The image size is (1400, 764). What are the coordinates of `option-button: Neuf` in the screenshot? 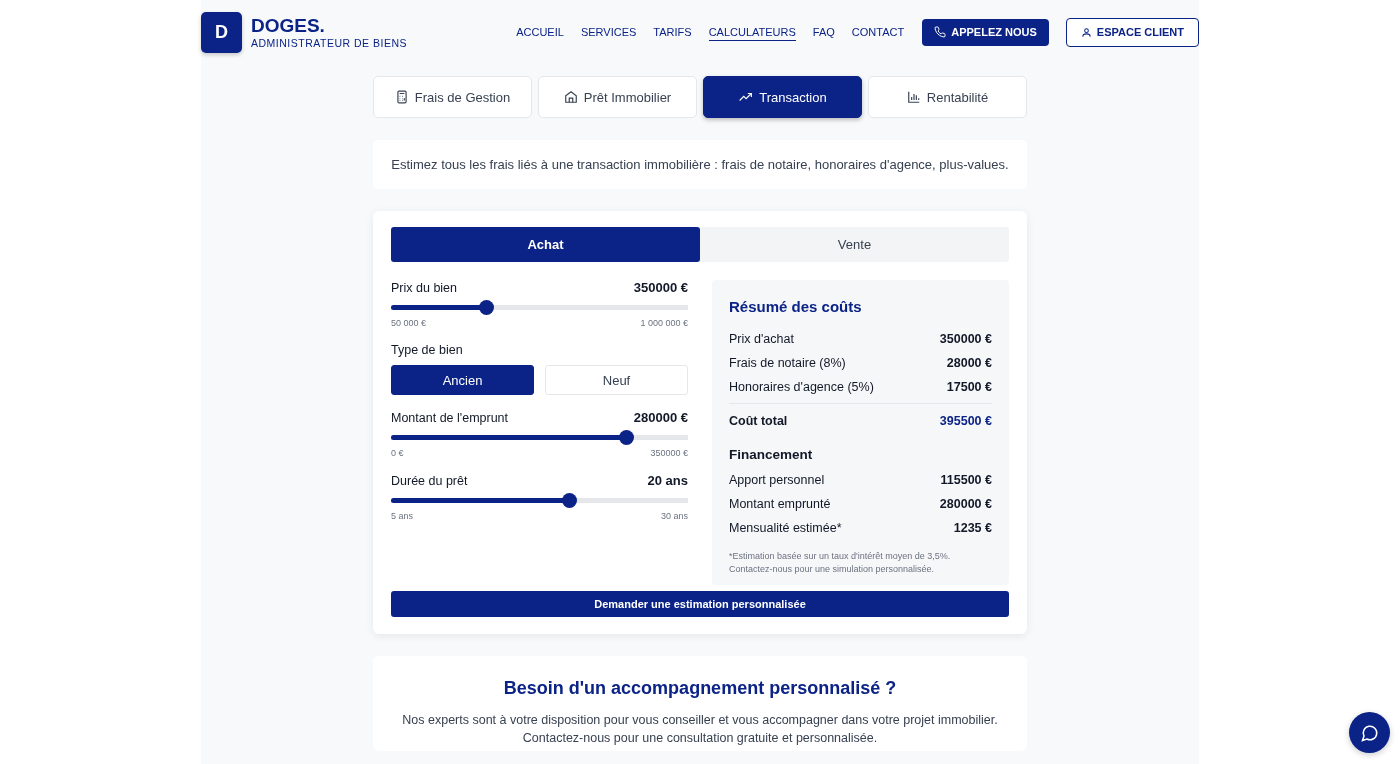 It's located at (616, 380).